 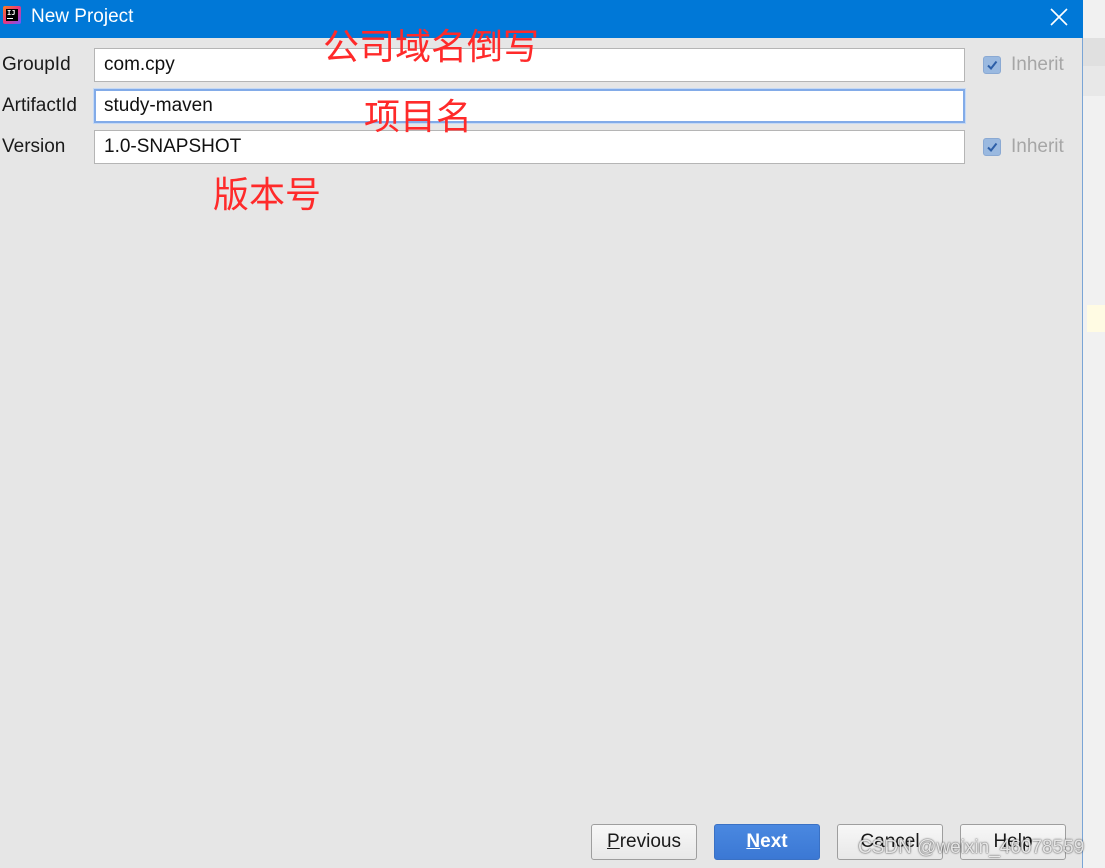 What do you see at coordinates (418, 117) in the screenshot?
I see `artifact-id-annotation: 项目名` at bounding box center [418, 117].